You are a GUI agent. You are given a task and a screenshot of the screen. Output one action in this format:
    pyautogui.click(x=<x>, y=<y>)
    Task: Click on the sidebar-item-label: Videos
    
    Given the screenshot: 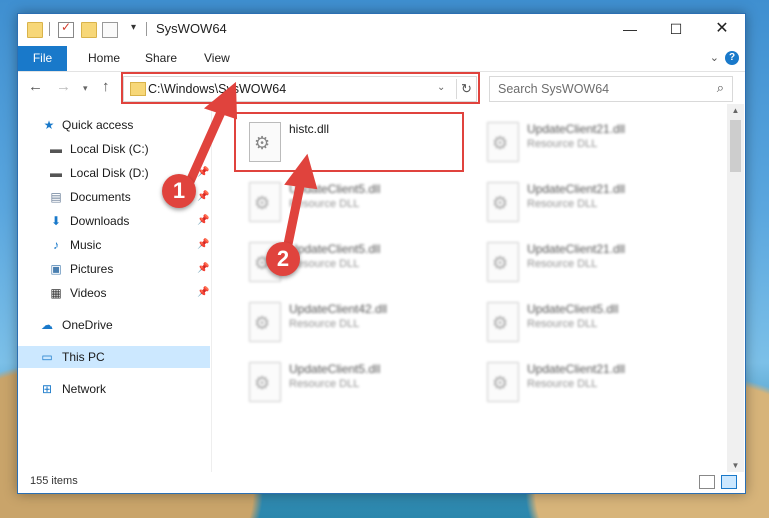 What is the action you would take?
    pyautogui.click(x=88, y=293)
    